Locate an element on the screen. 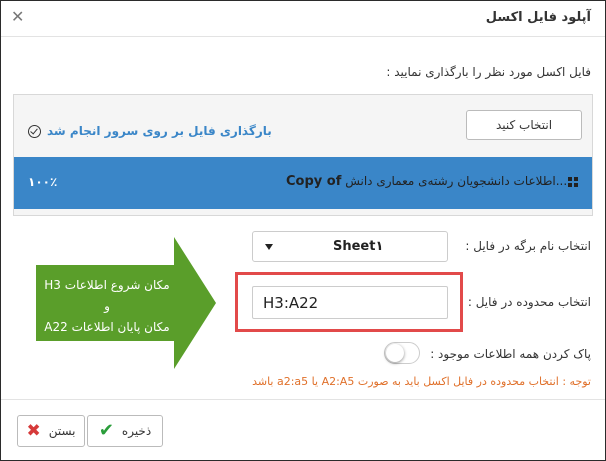 This screenshot has height=461, width=606. callout-line-and: و is located at coordinates (107, 306).